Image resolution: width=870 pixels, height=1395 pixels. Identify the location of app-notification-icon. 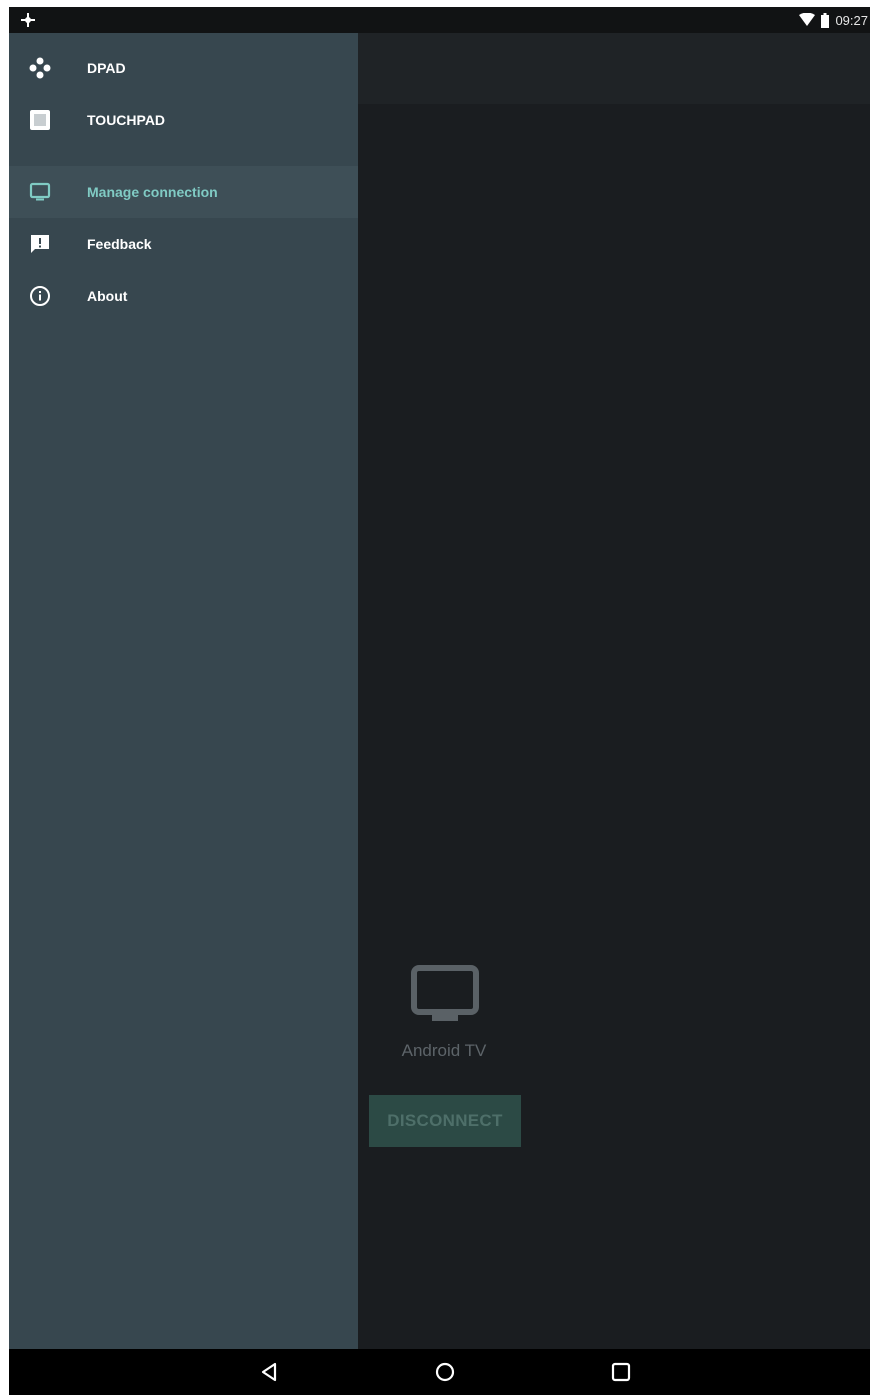
(28, 20).